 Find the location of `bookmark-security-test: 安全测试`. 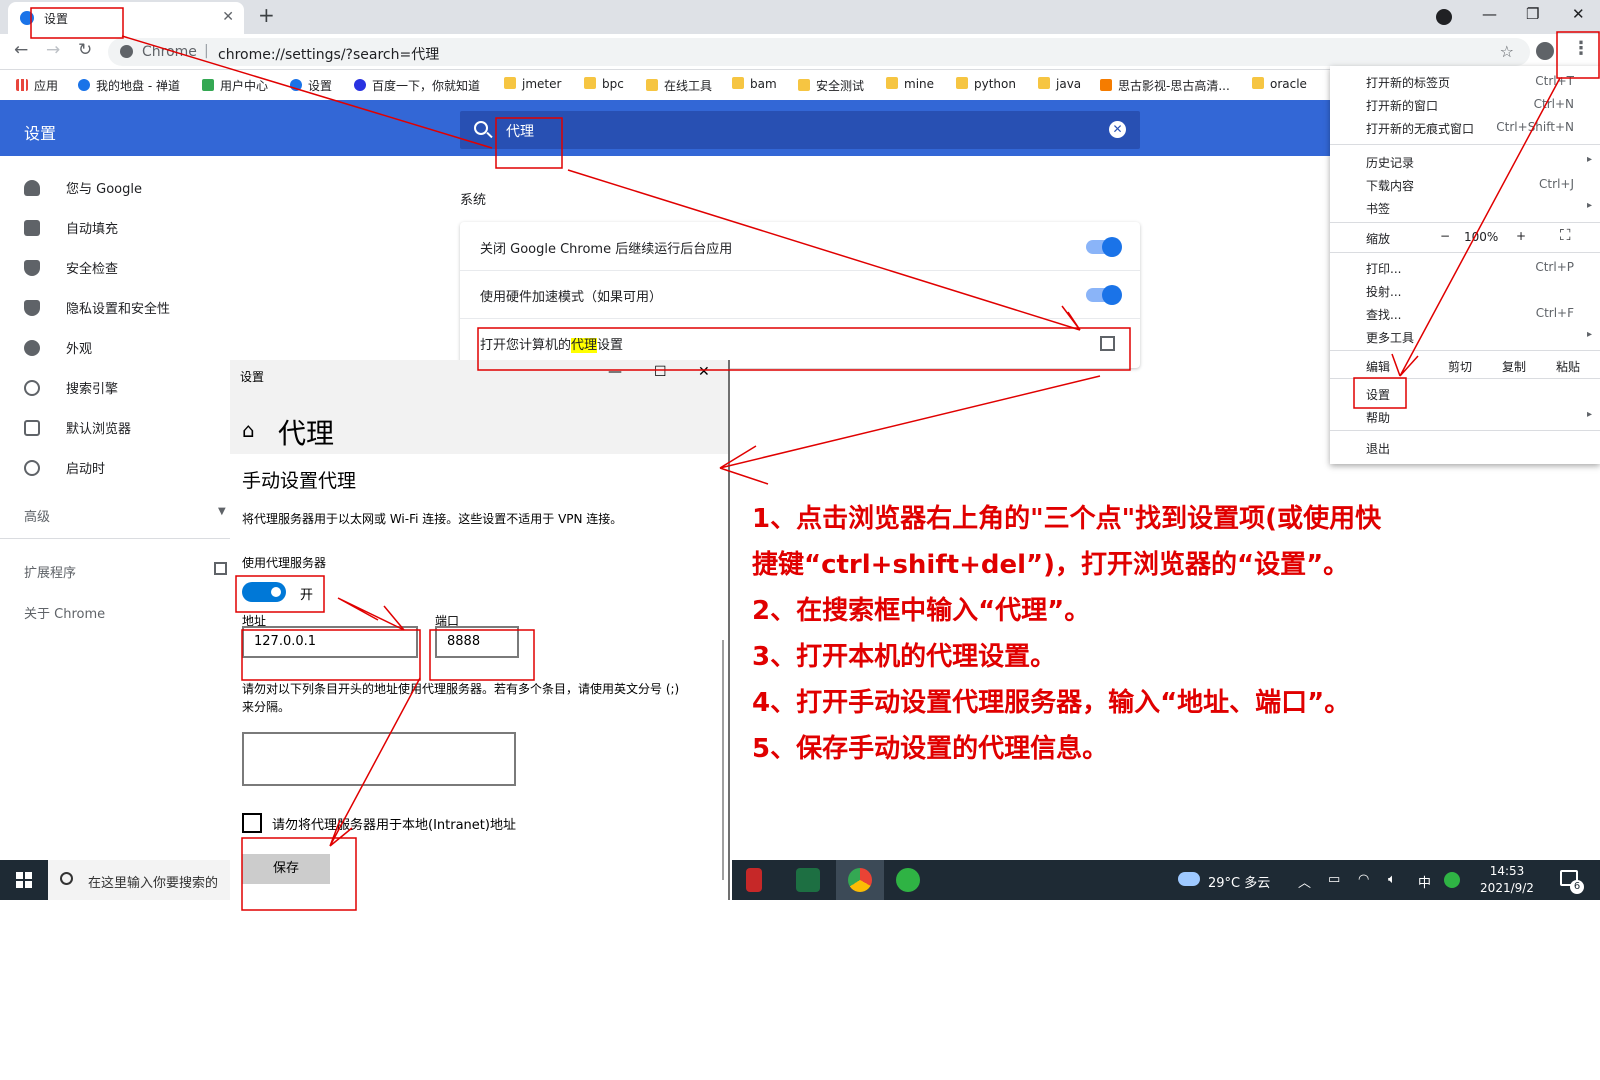

bookmark-security-test: 安全测试 is located at coordinates (831, 85).